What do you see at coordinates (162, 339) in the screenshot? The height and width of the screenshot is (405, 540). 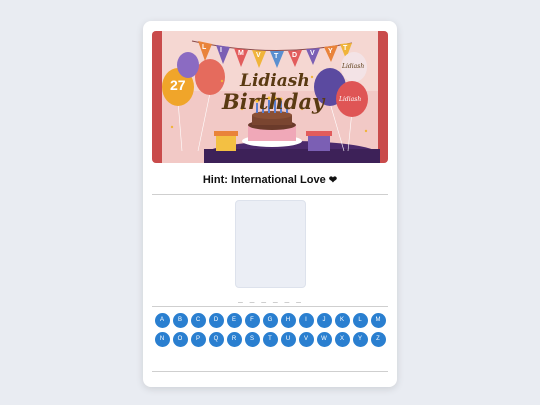 I see `letter-key-n: N` at bounding box center [162, 339].